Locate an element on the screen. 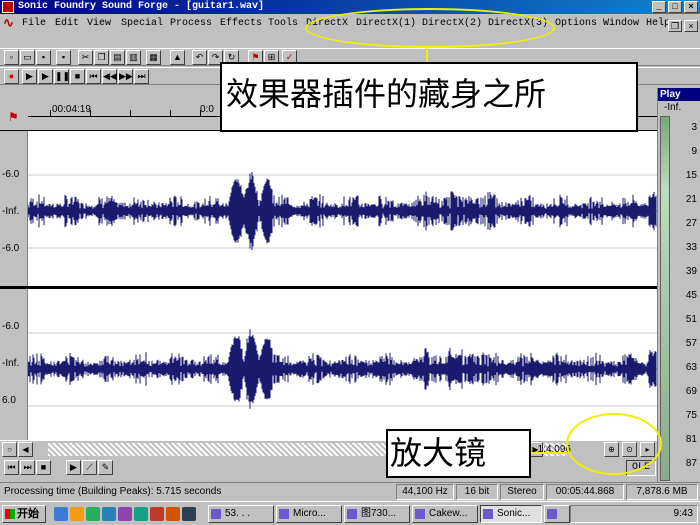 This screenshot has height=525, width=700. pause-icon: ❚❚ is located at coordinates (62, 76).